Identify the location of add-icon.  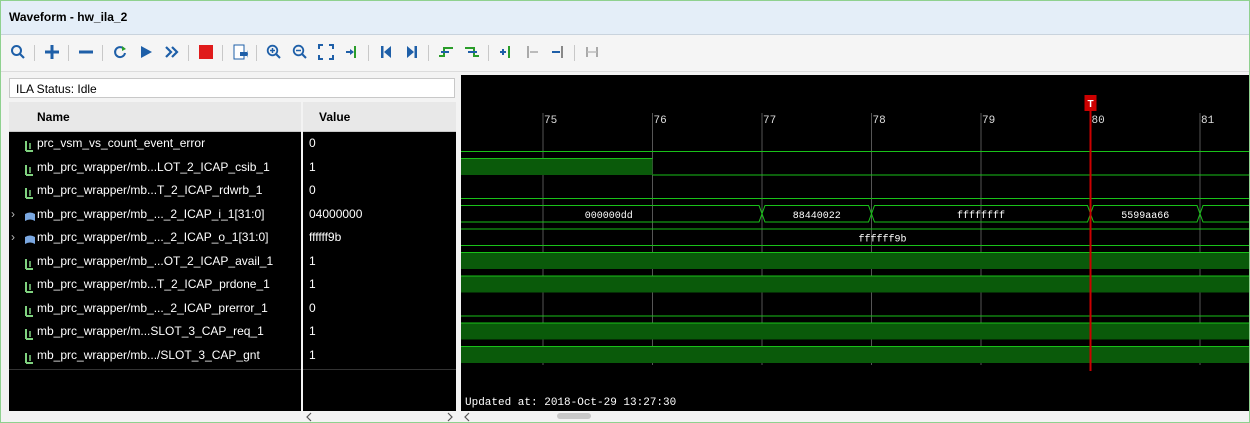
(52, 52).